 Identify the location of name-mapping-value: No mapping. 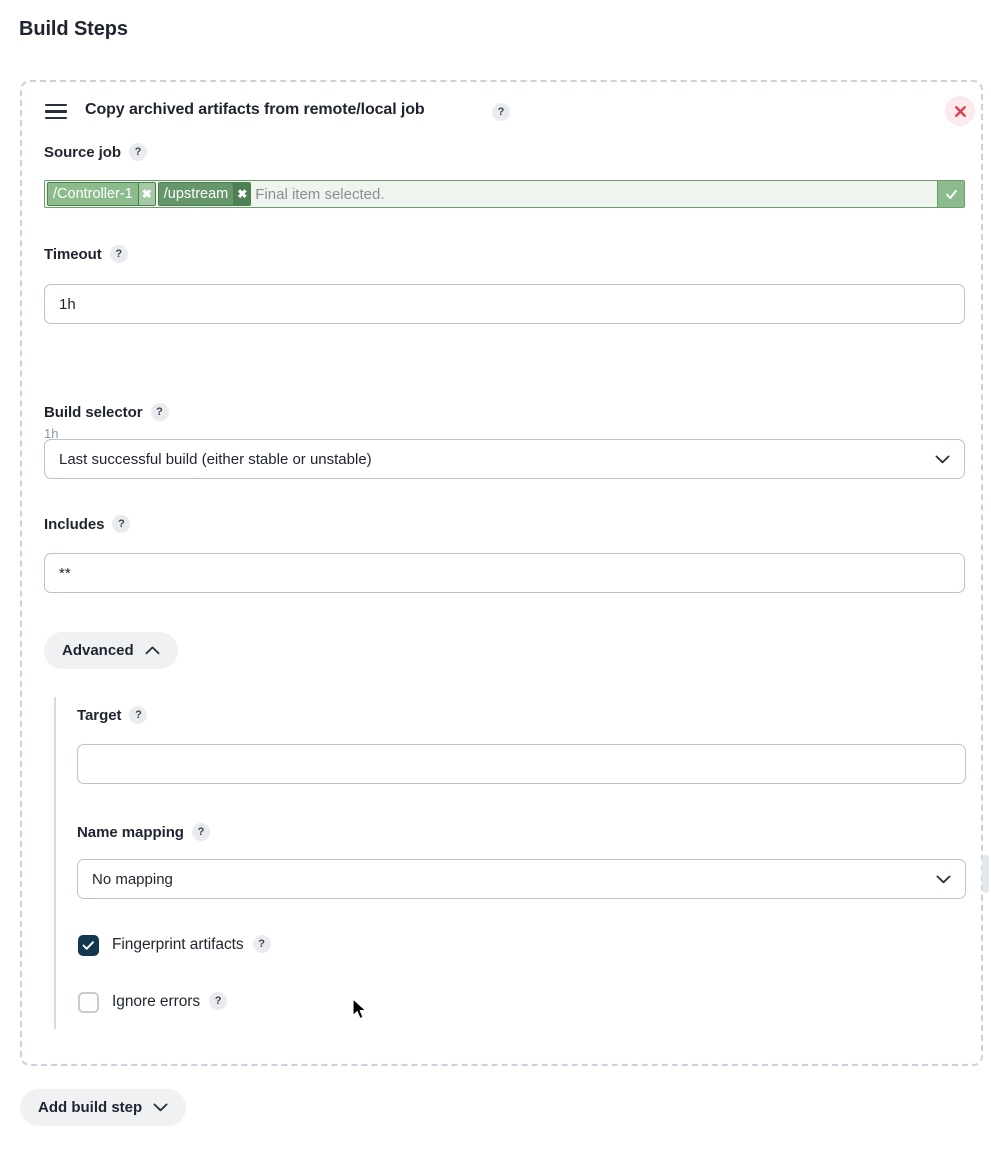
(132, 879).